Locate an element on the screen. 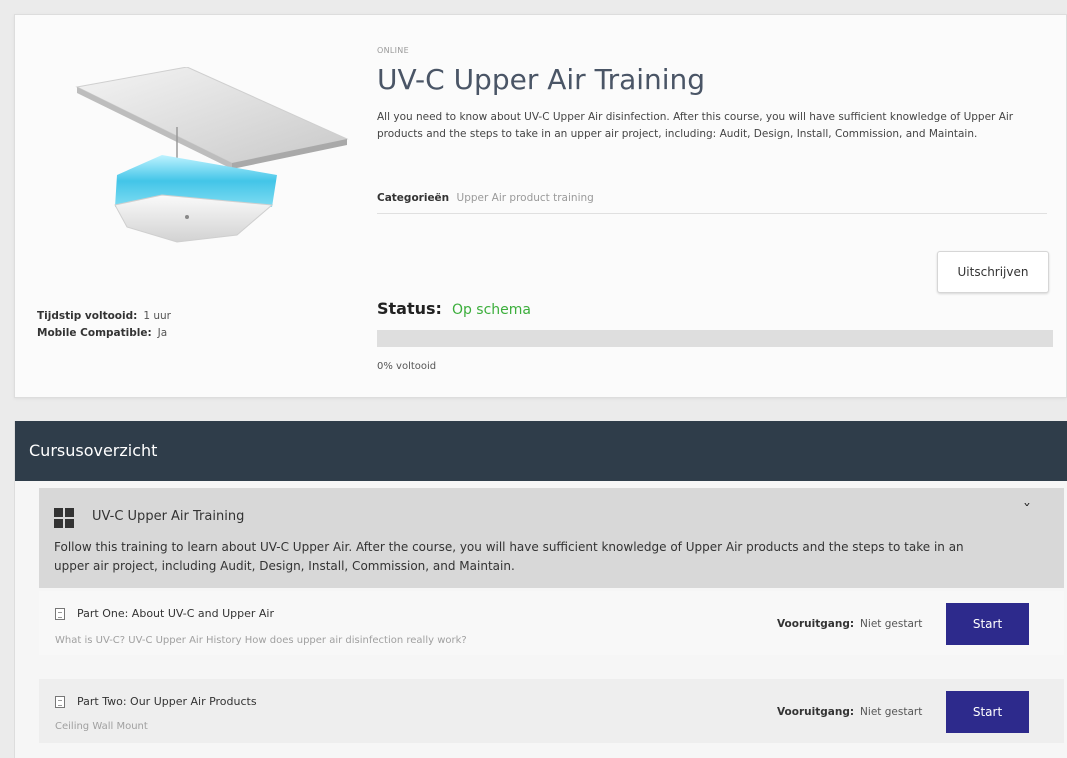  progress-text: 0% voltooid is located at coordinates (407, 366).